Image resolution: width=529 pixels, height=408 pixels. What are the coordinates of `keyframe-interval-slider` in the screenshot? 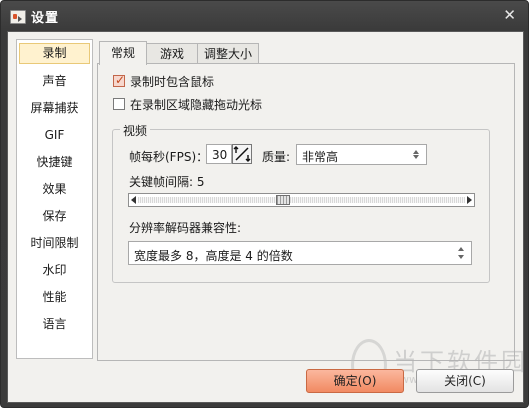 It's located at (301, 200).